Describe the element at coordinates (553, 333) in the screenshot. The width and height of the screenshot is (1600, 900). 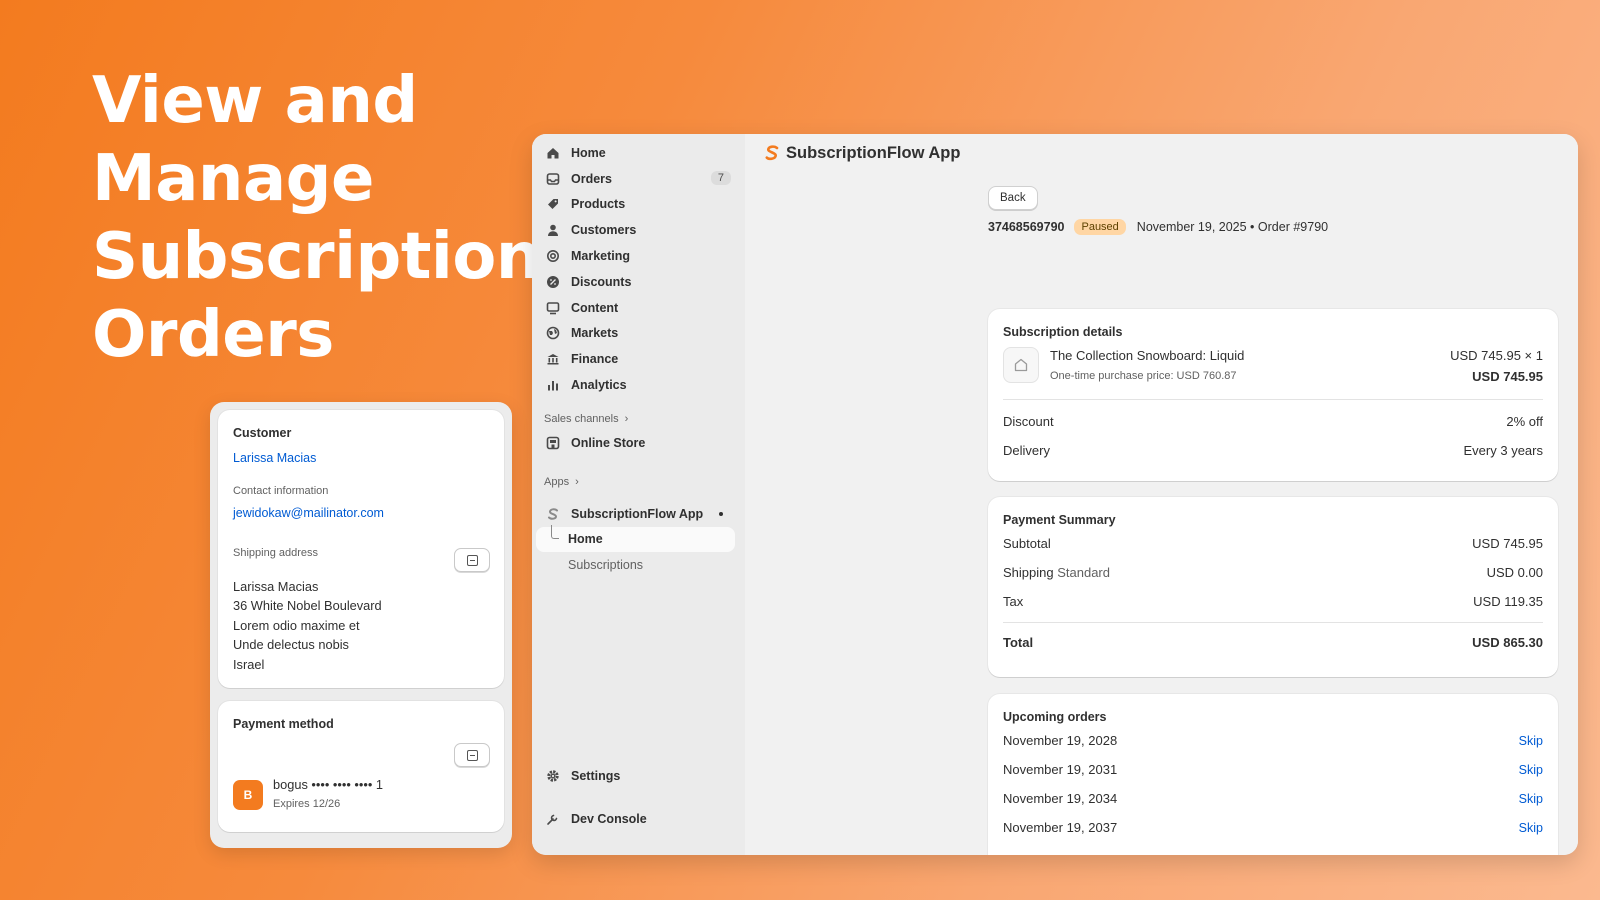
I see `globe-icon` at that location.